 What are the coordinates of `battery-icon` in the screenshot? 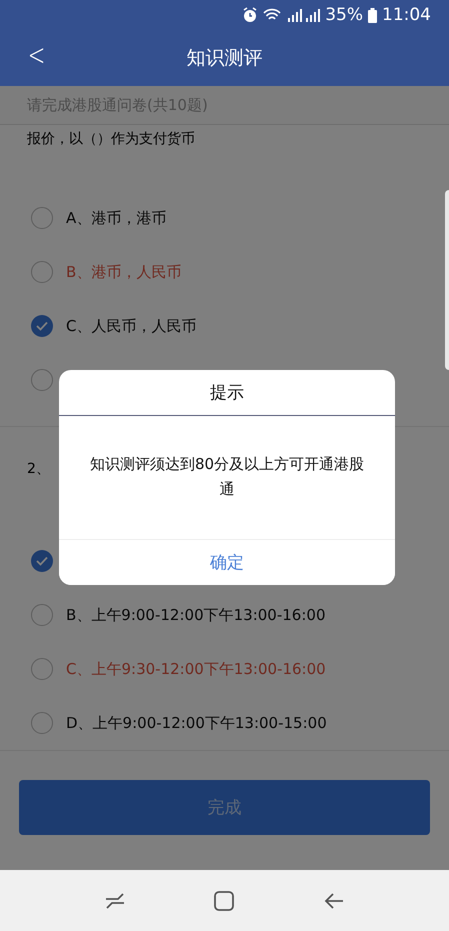 It's located at (372, 15).